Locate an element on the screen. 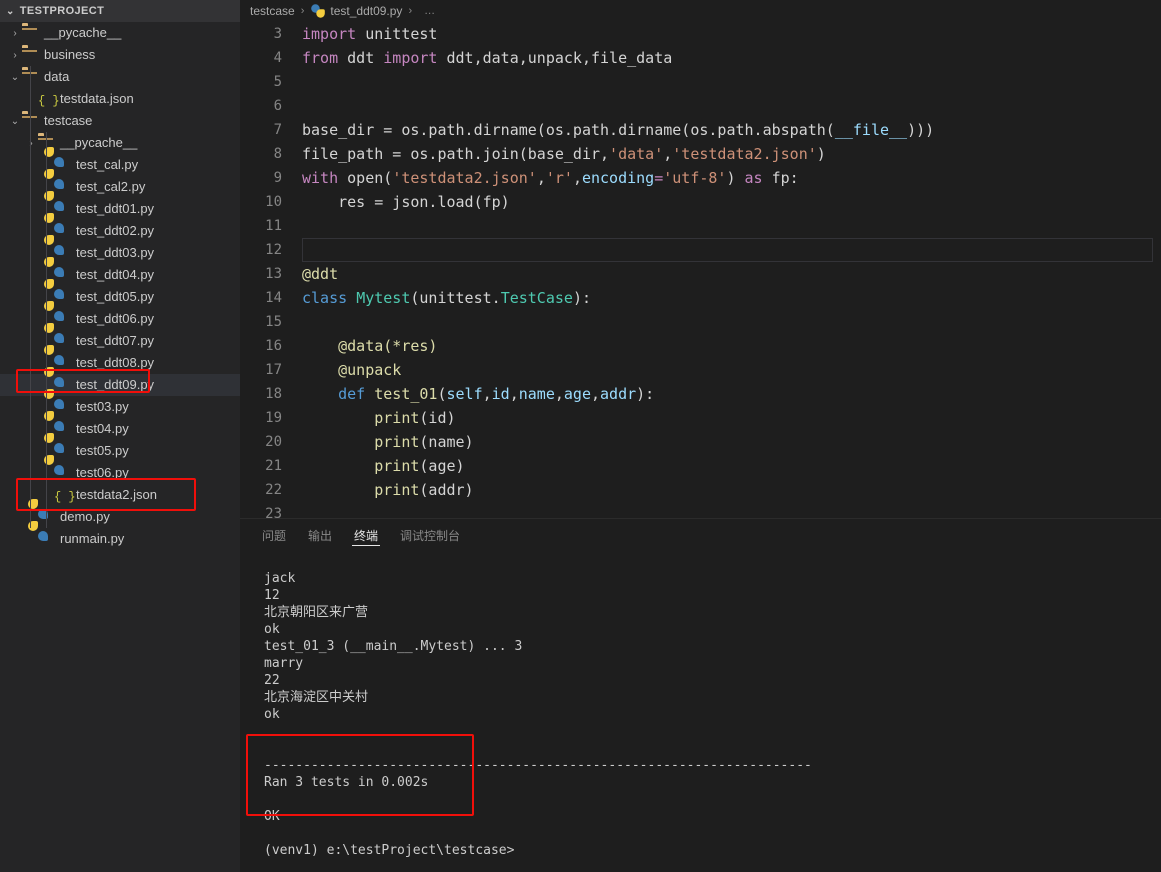  code-text: import unittest is located at coordinates (370, 34).